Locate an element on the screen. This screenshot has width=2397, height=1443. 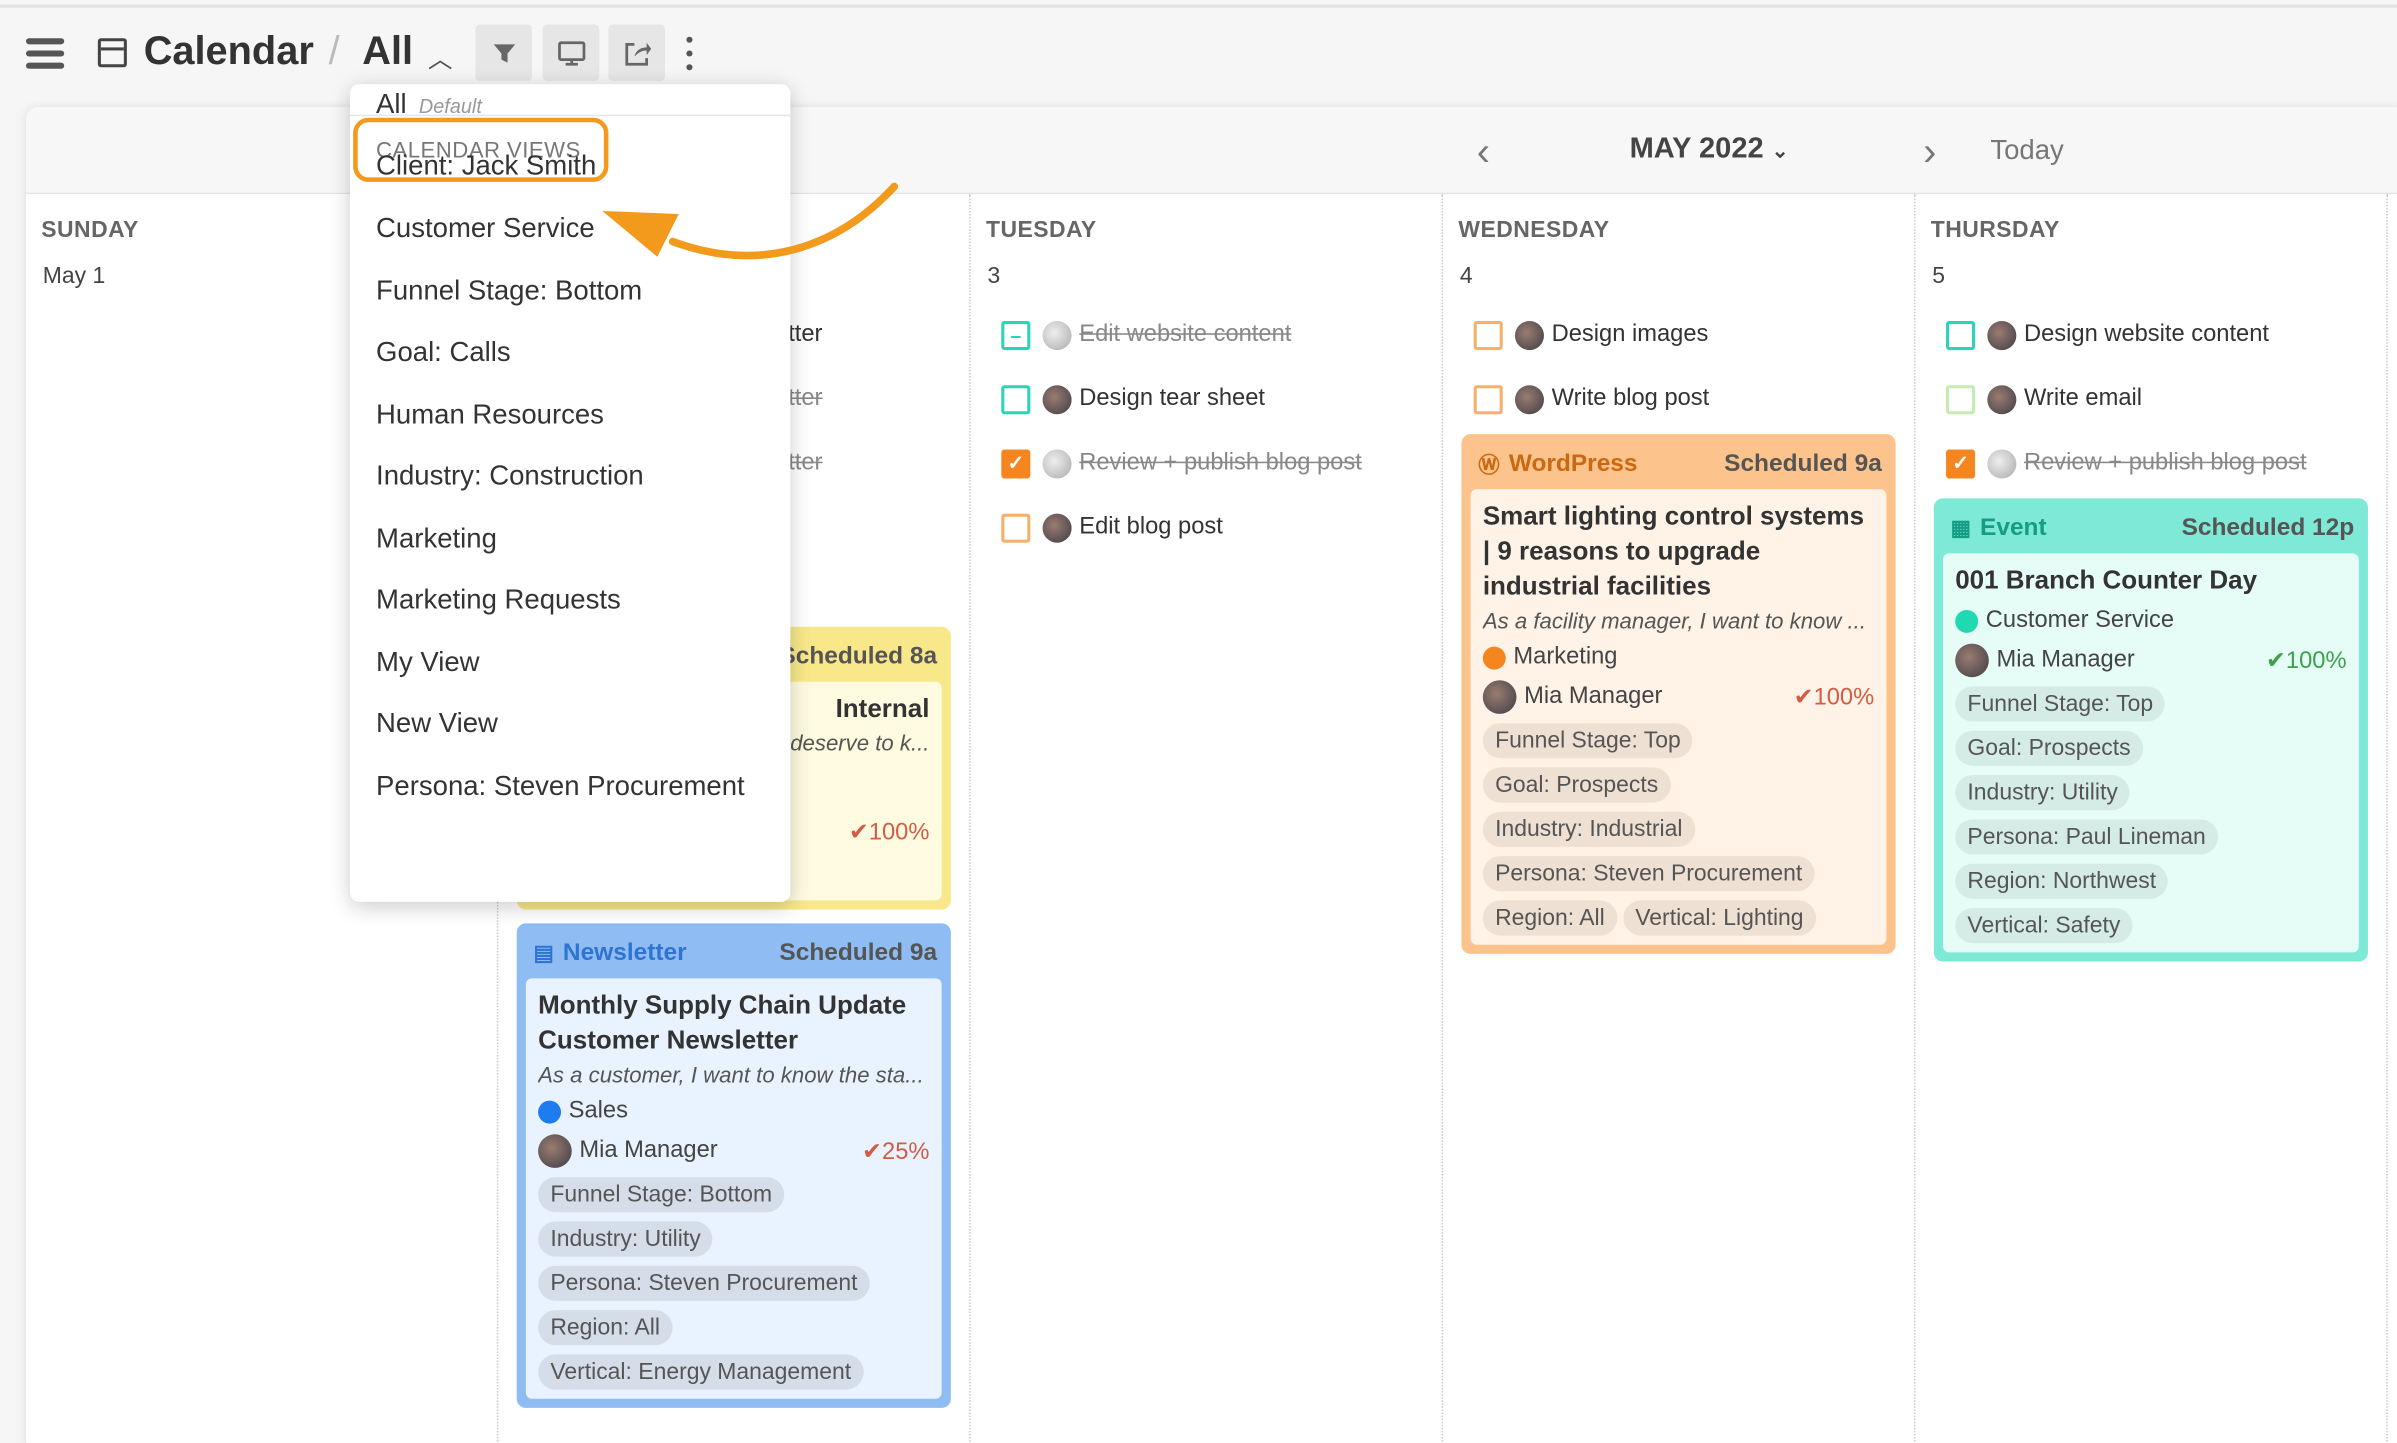
tag: Industry: Industrial is located at coordinates (1588, 829).